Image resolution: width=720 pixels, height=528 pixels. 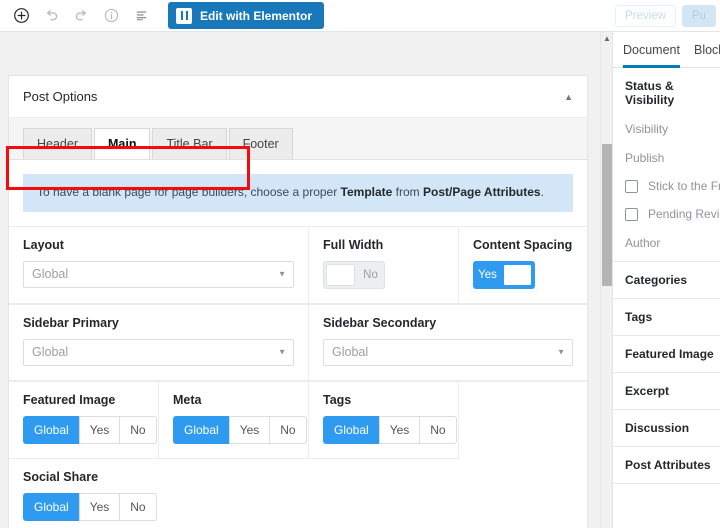 I want to click on full-width-toggle: No, so click(x=354, y=274).